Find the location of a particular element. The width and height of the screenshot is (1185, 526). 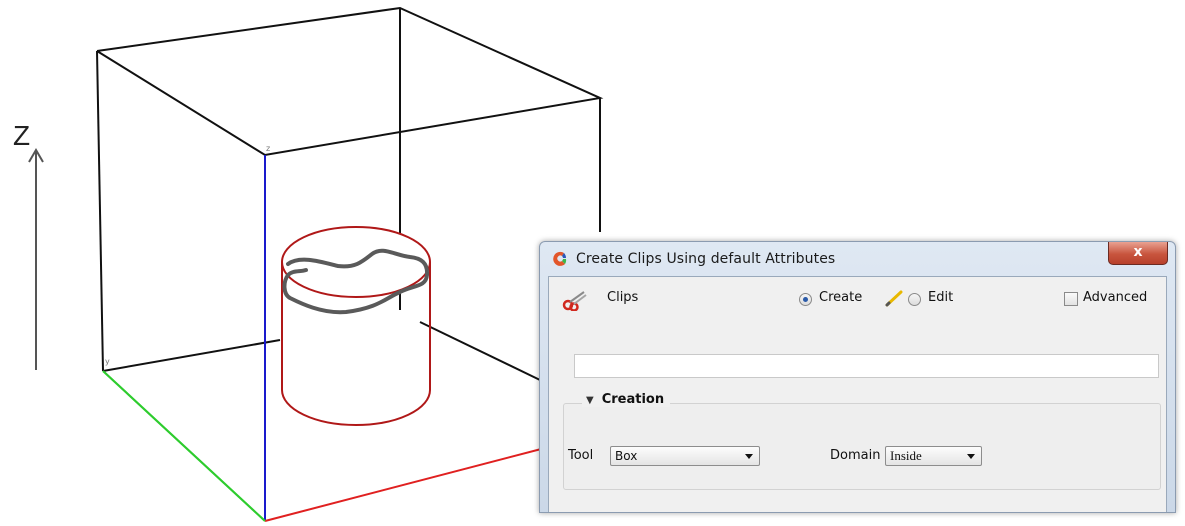

edit-radio is located at coordinates (914, 299).